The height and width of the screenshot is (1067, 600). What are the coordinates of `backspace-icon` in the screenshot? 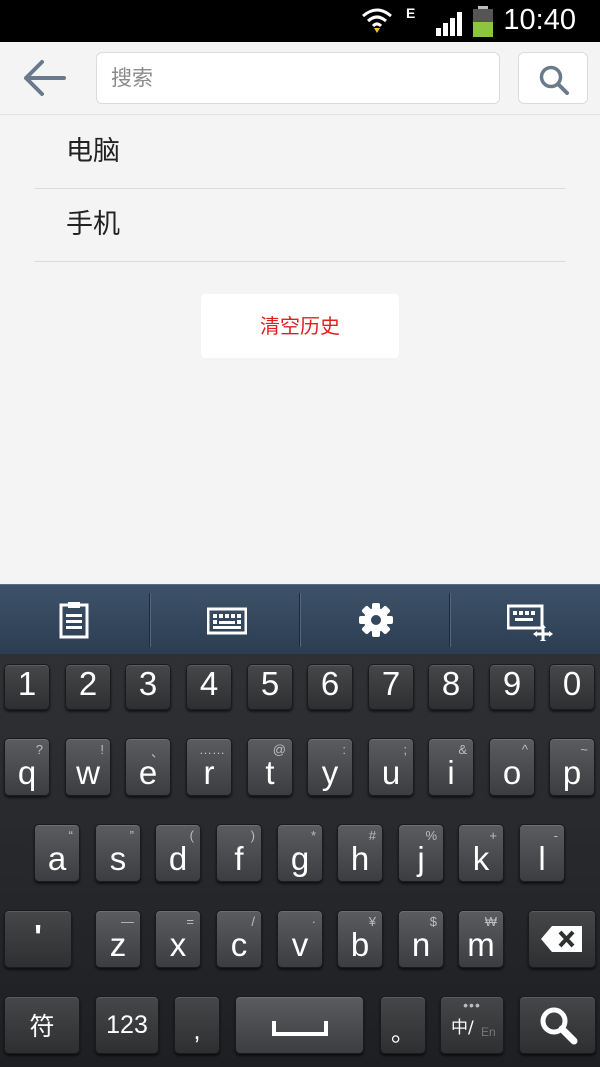 It's located at (561, 939).